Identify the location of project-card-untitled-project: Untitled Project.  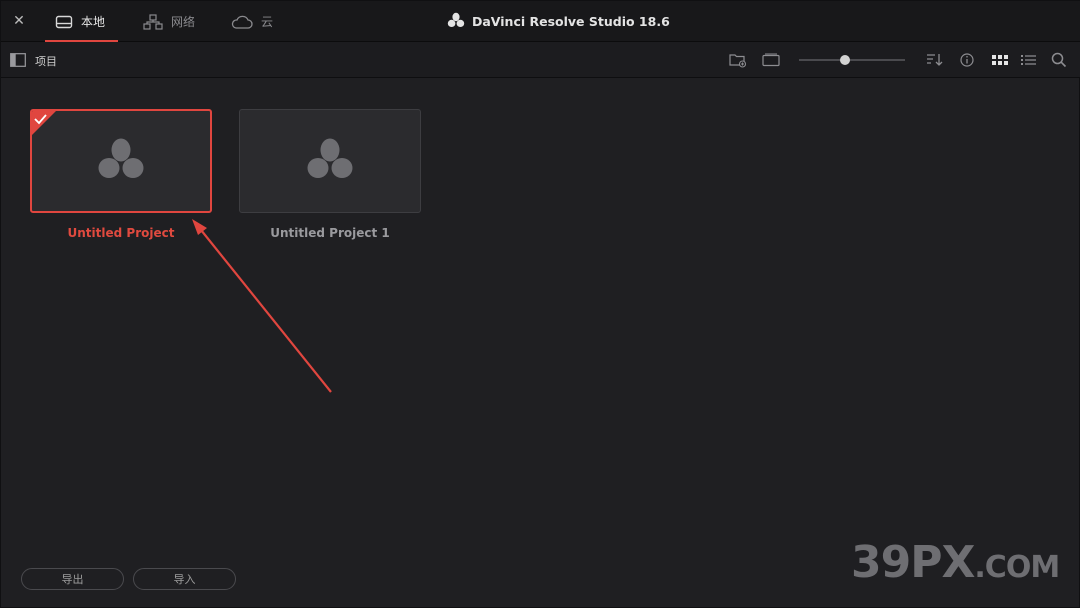
(121, 174).